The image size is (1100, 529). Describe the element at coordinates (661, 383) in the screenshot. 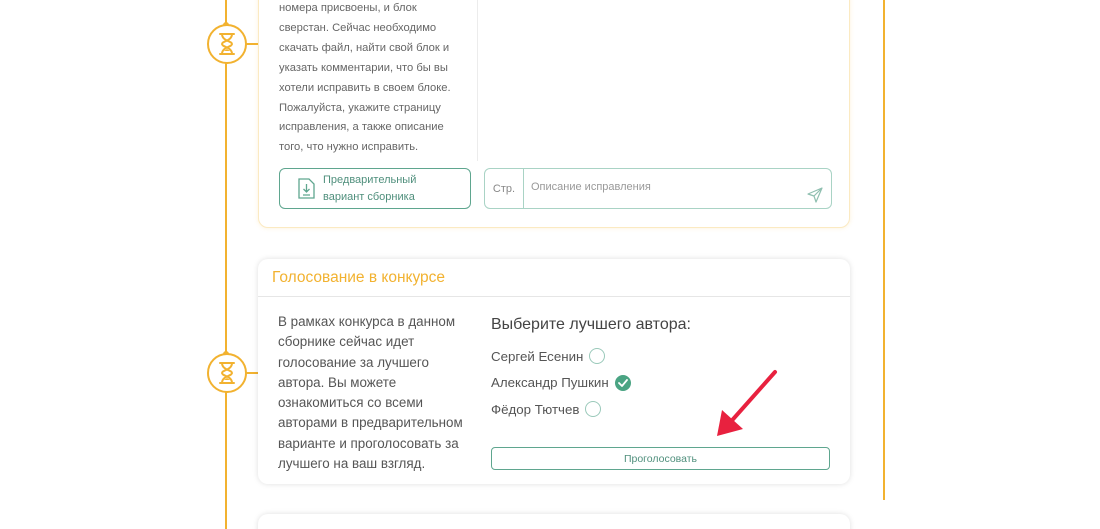

I see `author-option: Александр Пушкин` at that location.